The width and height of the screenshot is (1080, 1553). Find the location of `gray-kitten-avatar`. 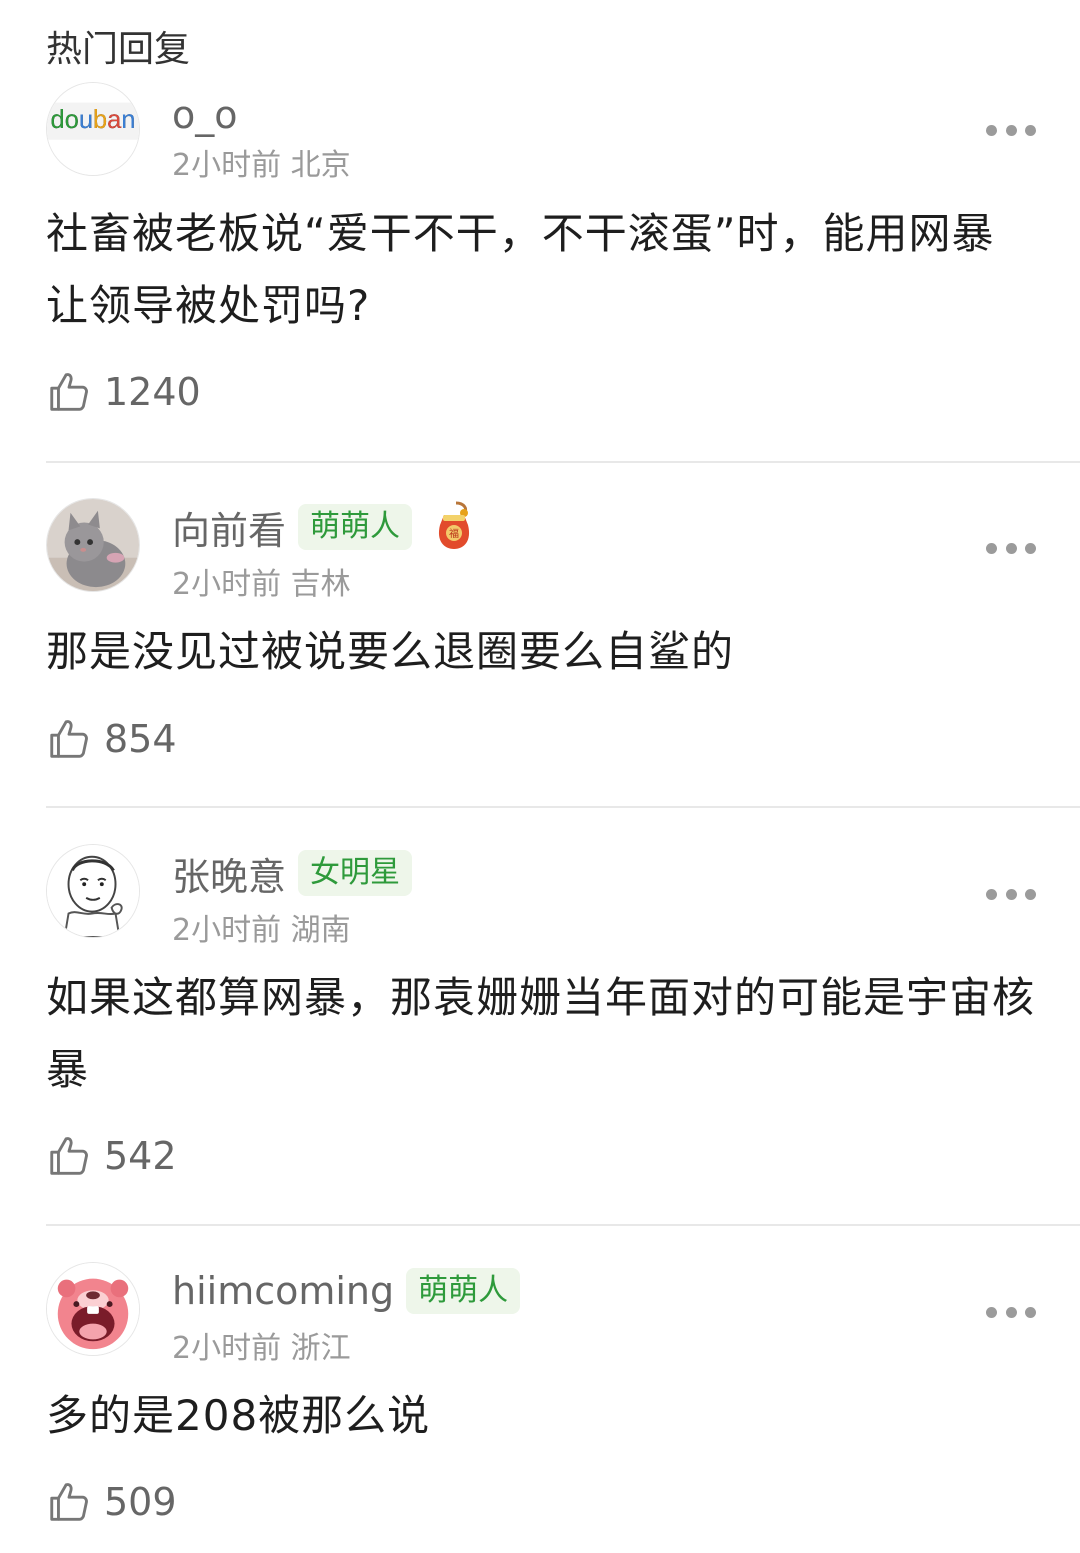

gray-kitten-avatar is located at coordinates (93, 545).